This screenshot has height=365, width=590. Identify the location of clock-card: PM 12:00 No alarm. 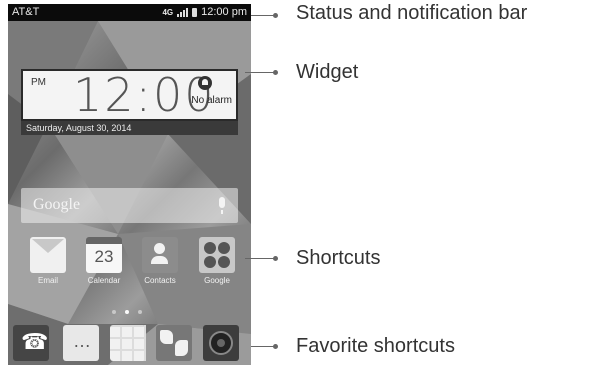
(129, 95).